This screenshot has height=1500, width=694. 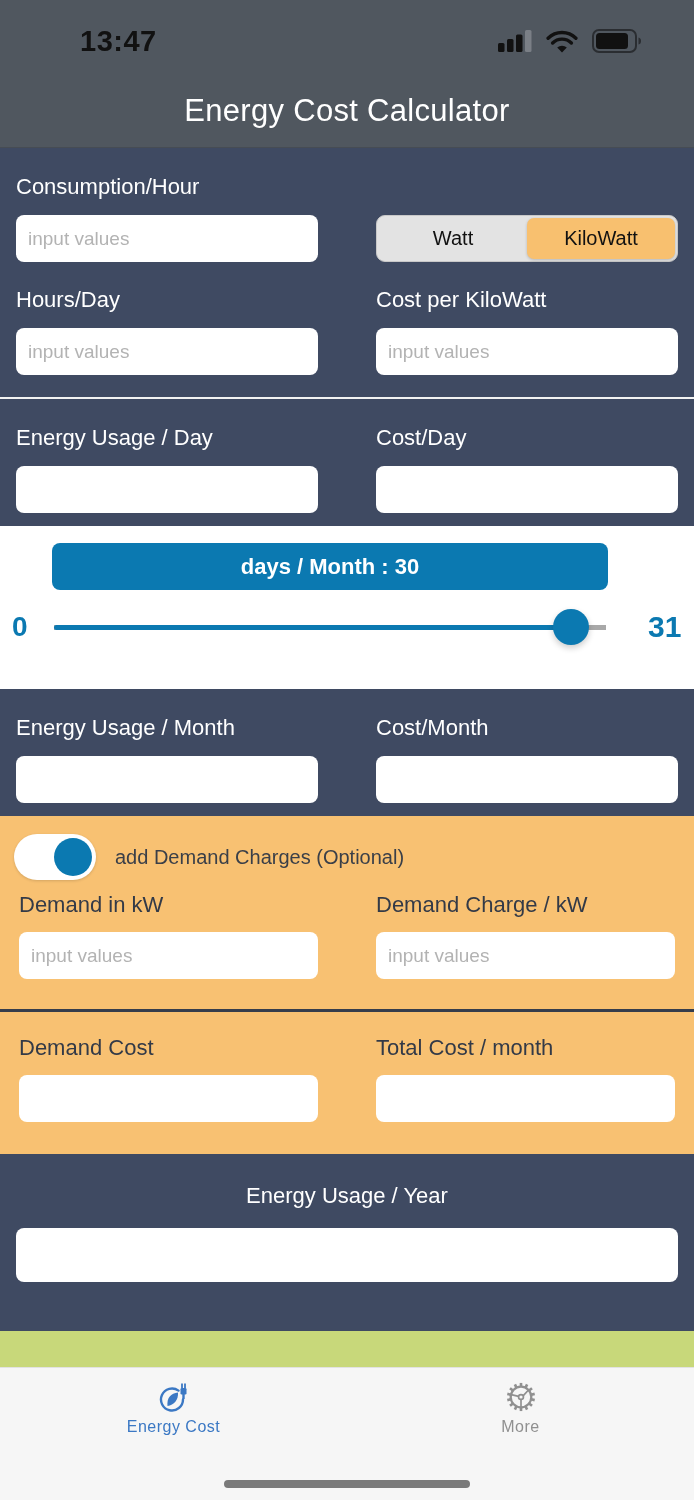 I want to click on unit-segment: Watt, so click(x=453, y=238).